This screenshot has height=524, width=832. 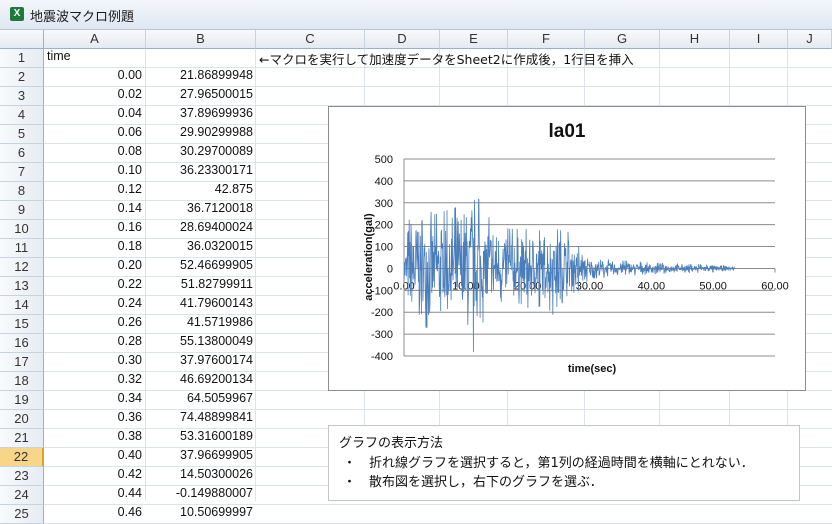 I want to click on row-header: 21, so click(x=22, y=438).